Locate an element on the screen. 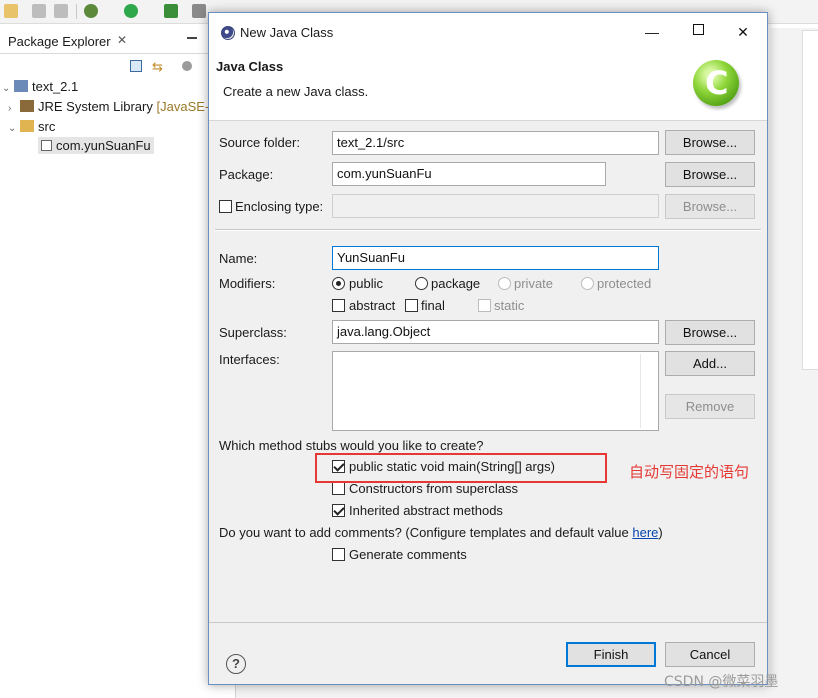  view-toolbar: ⇆ is located at coordinates (171, 67).